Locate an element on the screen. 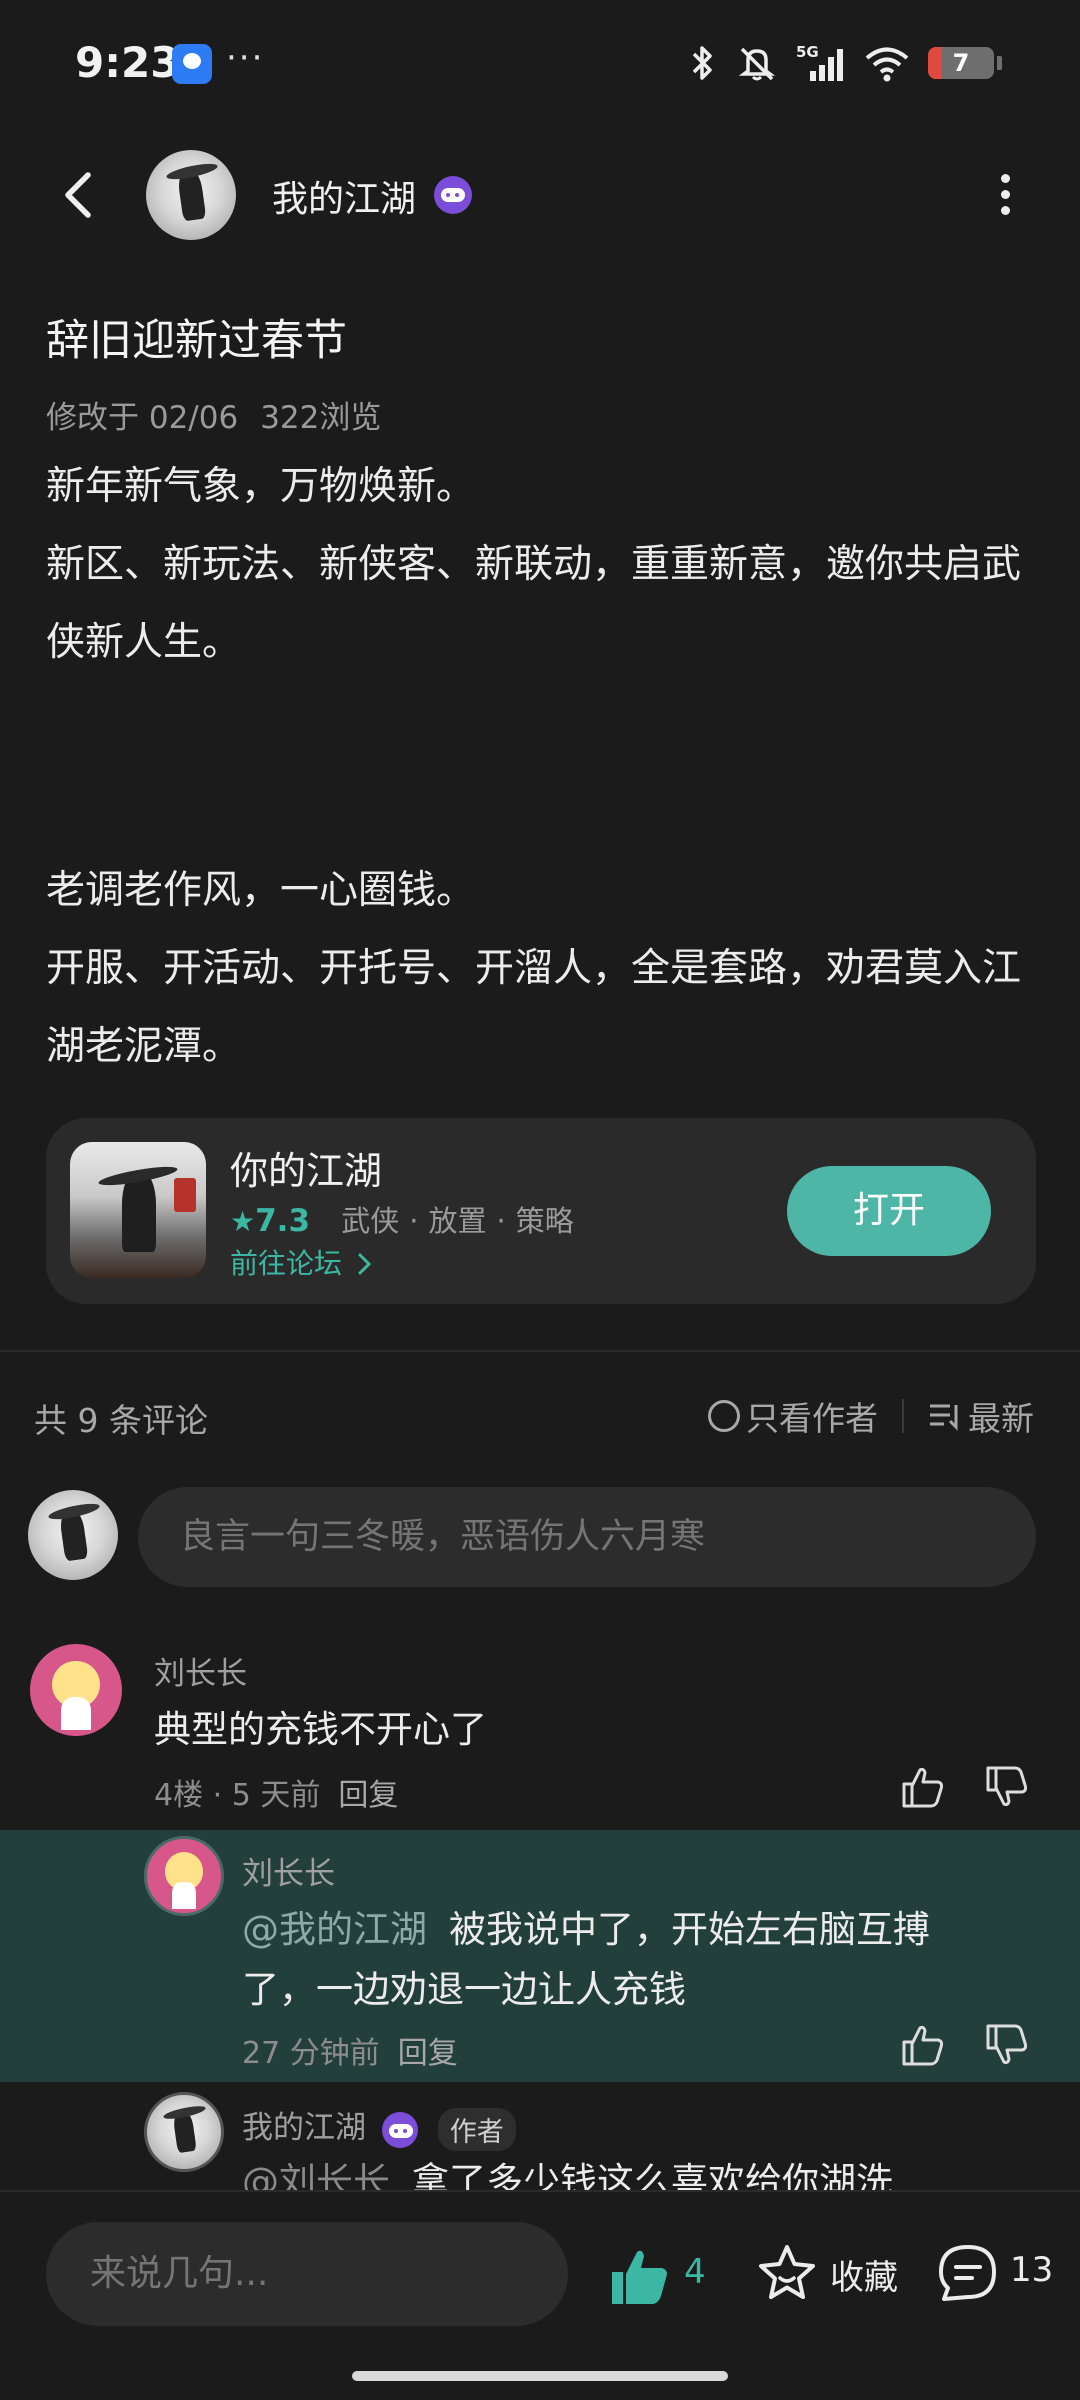  app-tag: 放置 is located at coordinates (457, 1221).